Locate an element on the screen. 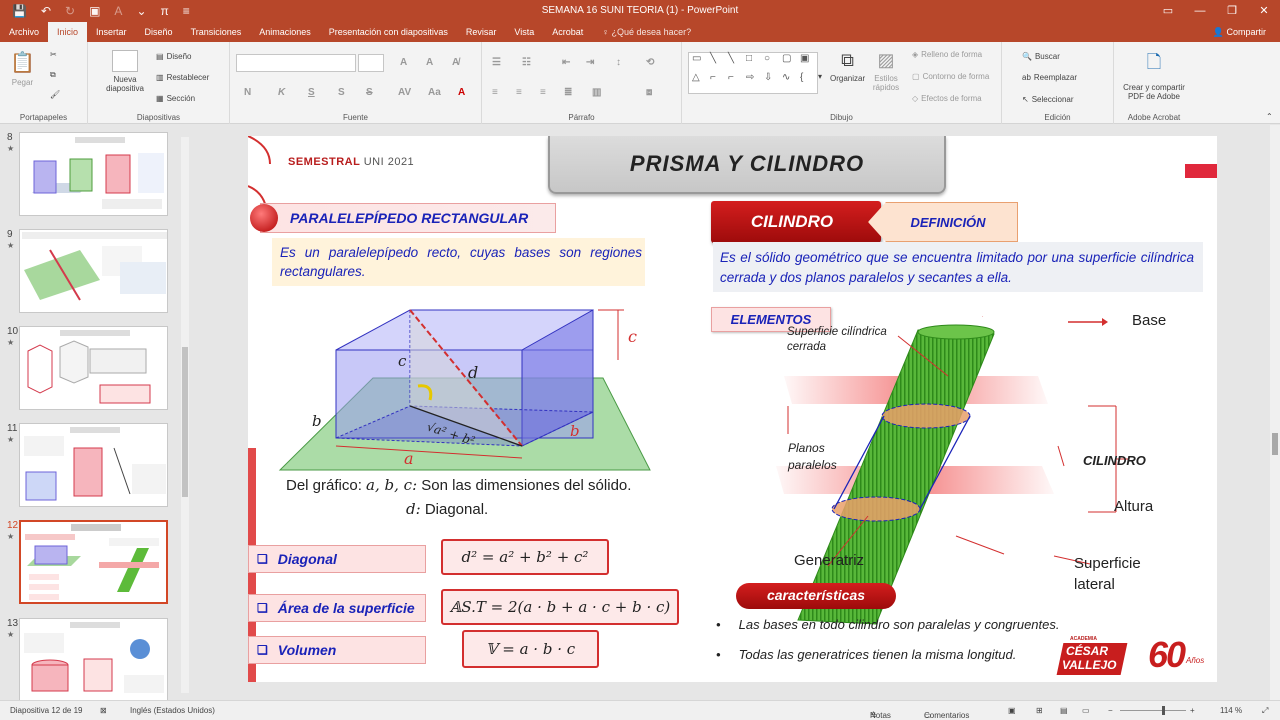  reset-button: ▥ Restablecer is located at coordinates (182, 77).